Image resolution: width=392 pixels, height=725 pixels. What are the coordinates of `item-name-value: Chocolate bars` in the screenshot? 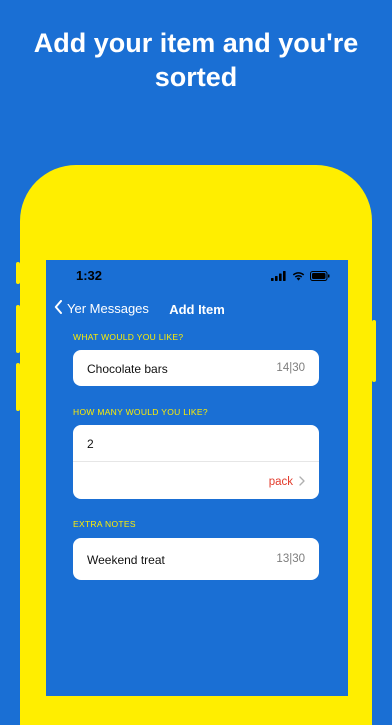 It's located at (127, 369).